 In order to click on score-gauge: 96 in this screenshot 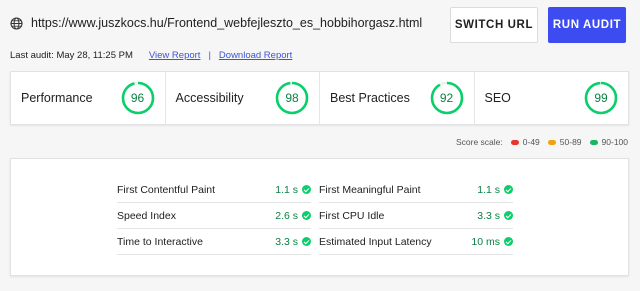, I will do `click(138, 98)`.